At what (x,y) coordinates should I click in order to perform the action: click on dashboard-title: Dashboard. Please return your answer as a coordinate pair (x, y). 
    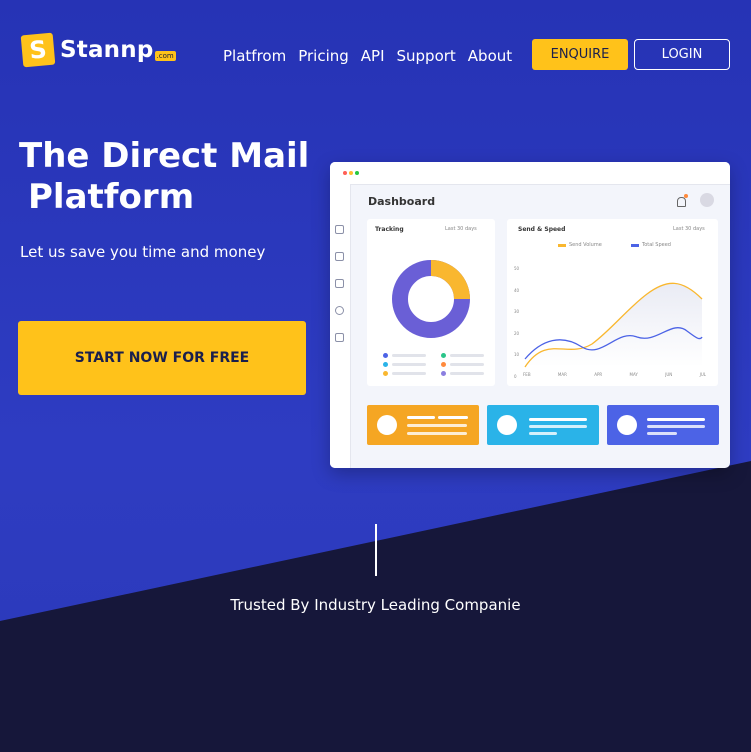
    Looking at the image, I should click on (402, 201).